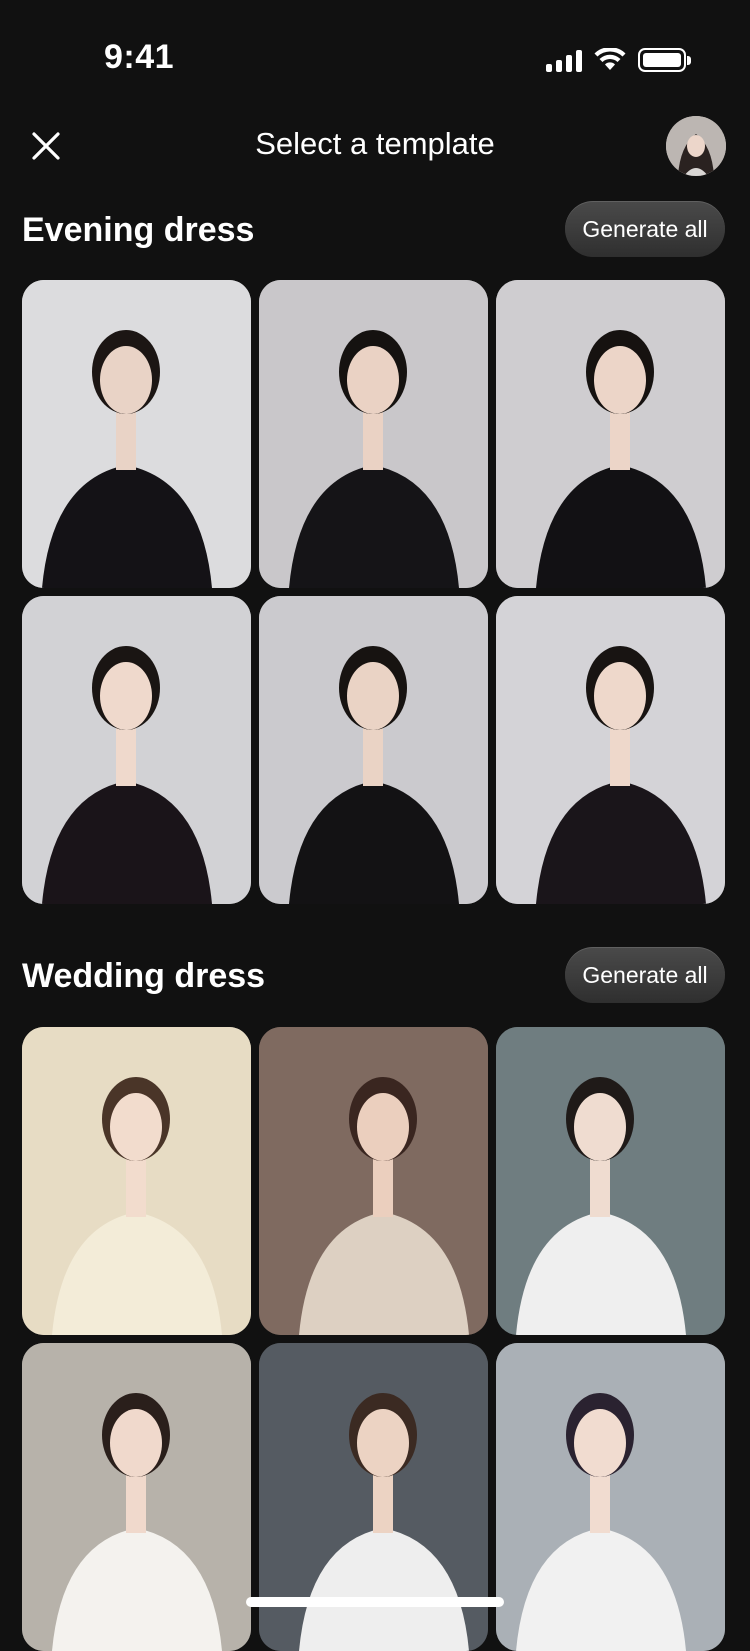 The height and width of the screenshot is (1651, 750). I want to click on wifi-icon, so click(610, 59).